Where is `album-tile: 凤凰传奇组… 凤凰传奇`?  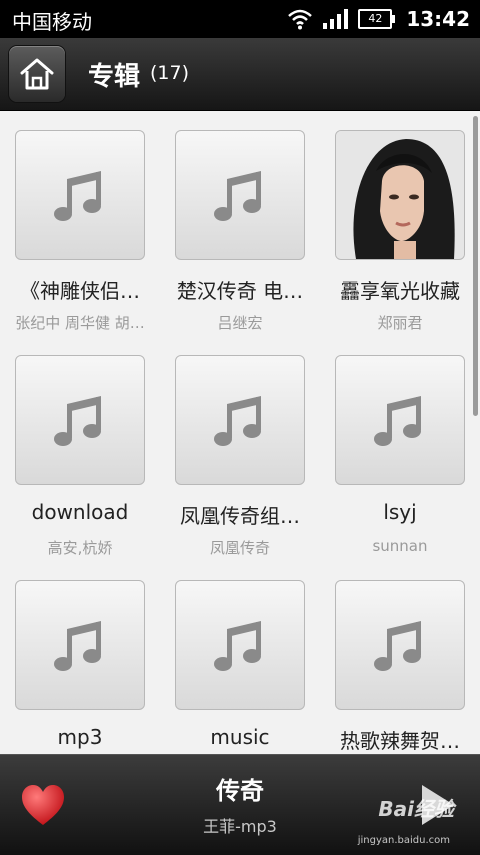
album-tile: 凤凰传奇组… 凤凰传奇 is located at coordinates (240, 465).